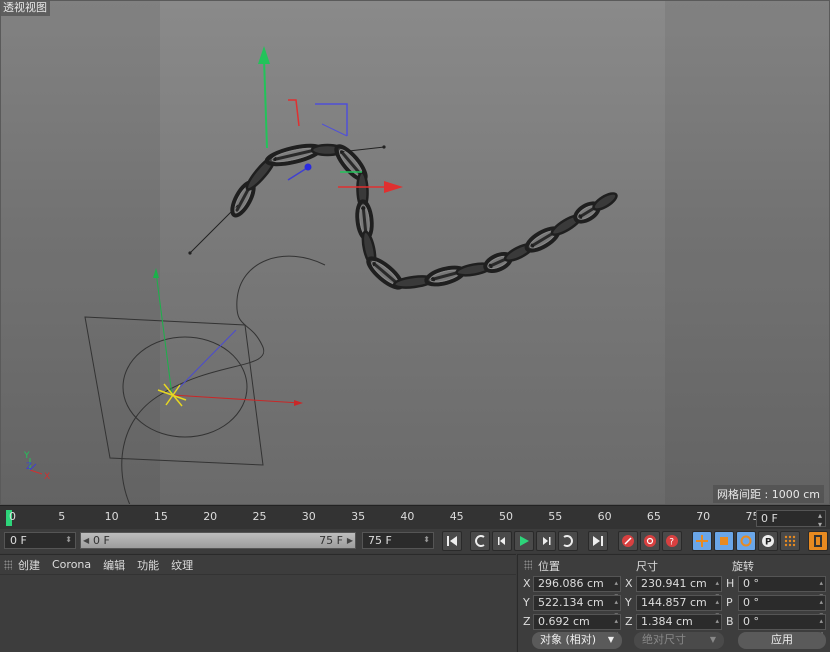  I want to click on goto-end-icon, so click(598, 541).